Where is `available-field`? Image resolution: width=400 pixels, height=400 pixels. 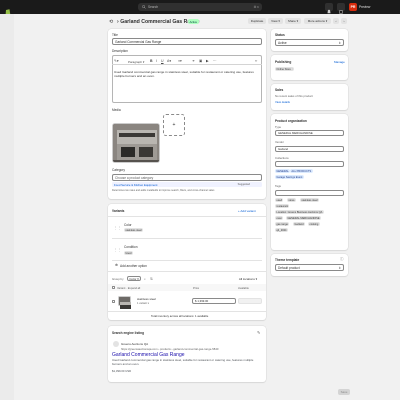
available-field is located at coordinates (250, 301).